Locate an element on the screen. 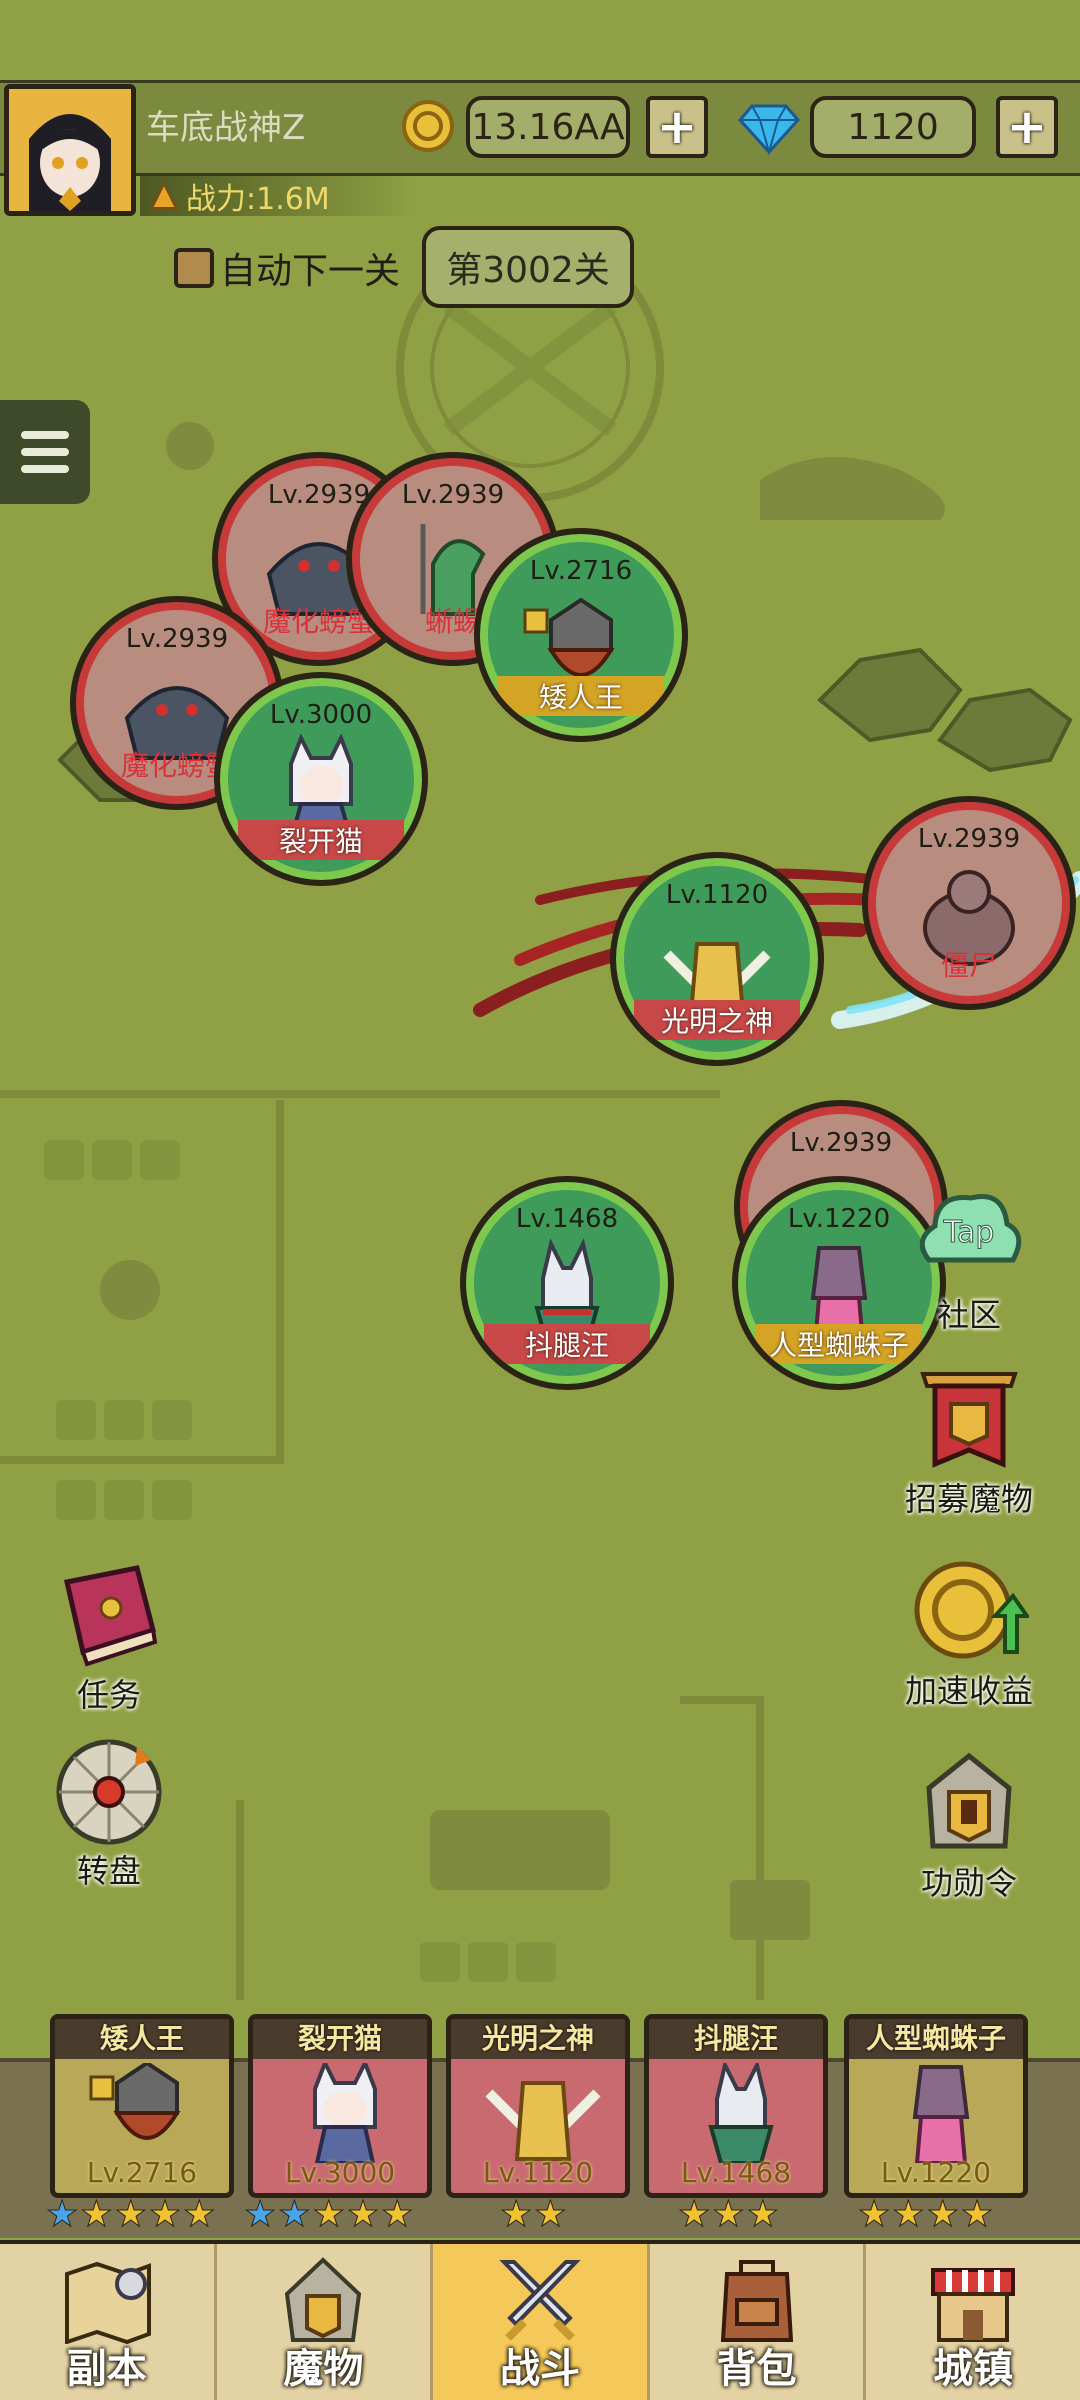 This screenshot has width=1080, height=2400. team-card-shaking-dog: 抖腿汪 Lv.1468 is located at coordinates (736, 2106).